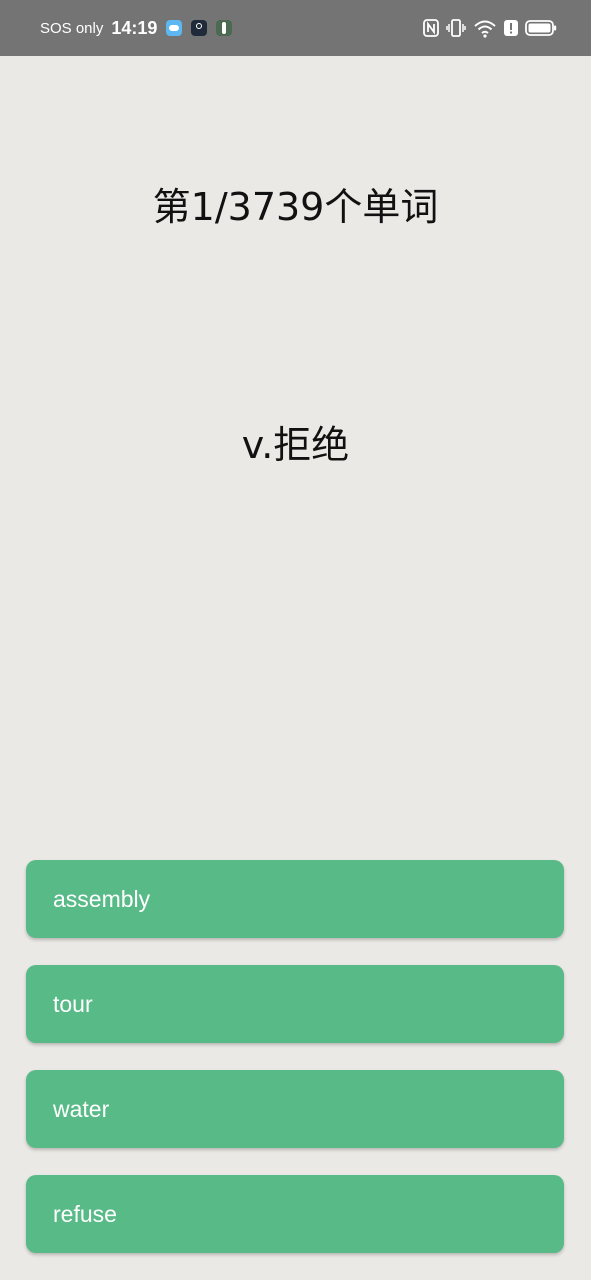  Describe the element at coordinates (295, 899) in the screenshot. I see `answer-option-button: assembly` at that location.